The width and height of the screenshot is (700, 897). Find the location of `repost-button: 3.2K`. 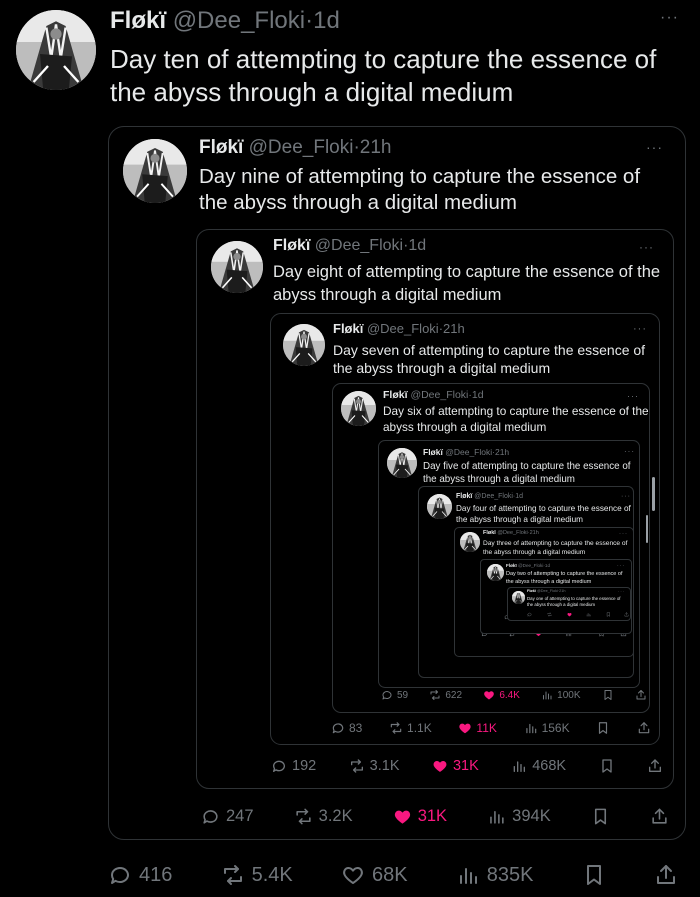

repost-button: 3.2K is located at coordinates (323, 816).